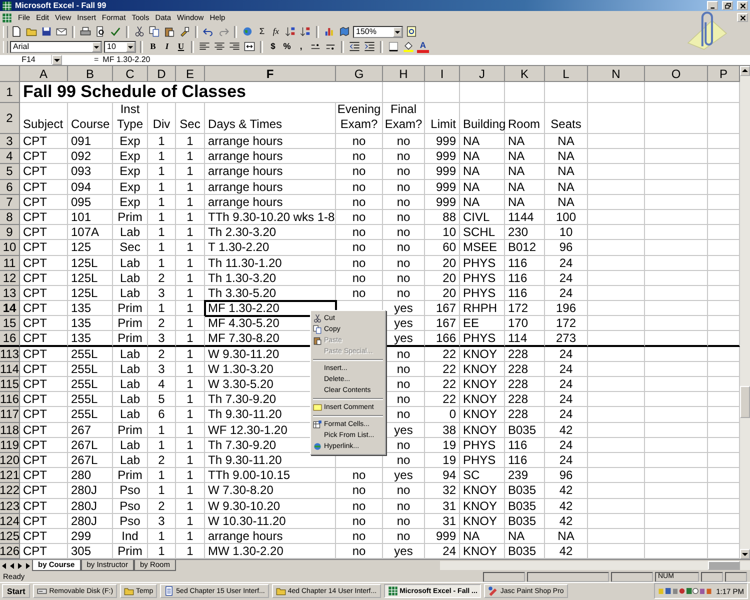  I want to click on function-button: fx, so click(276, 31).